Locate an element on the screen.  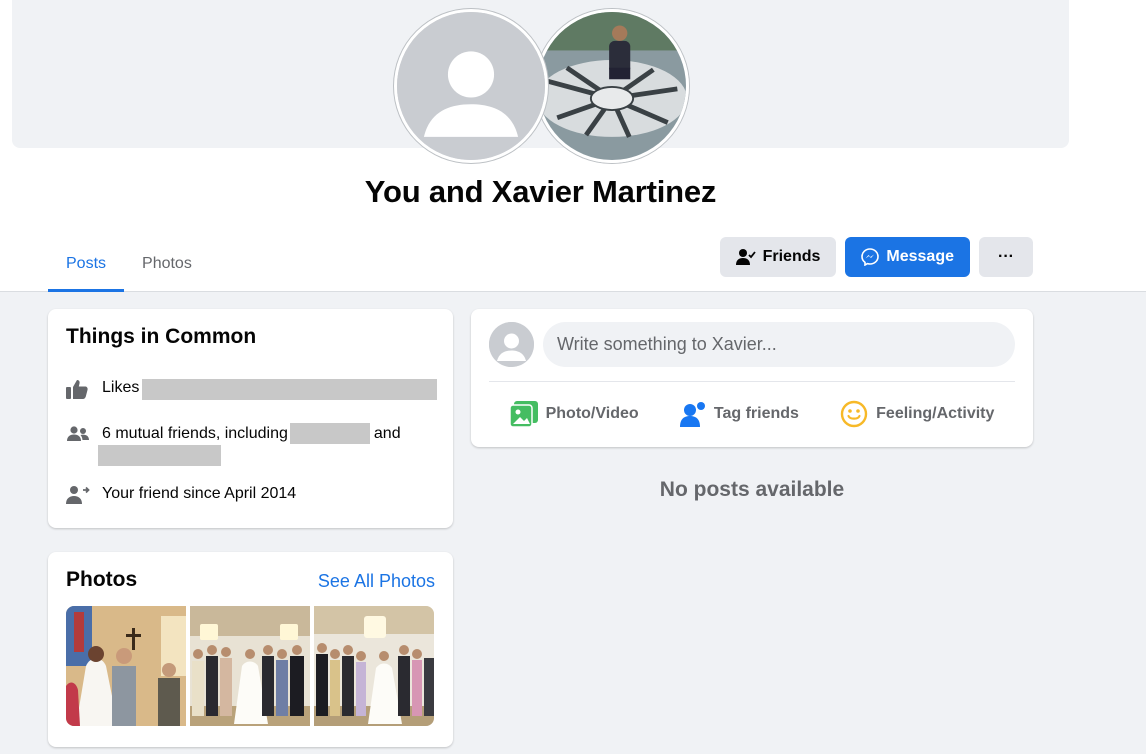
mutual-friends-row: 6 mutual friends, including and is located at coordinates (251, 433).